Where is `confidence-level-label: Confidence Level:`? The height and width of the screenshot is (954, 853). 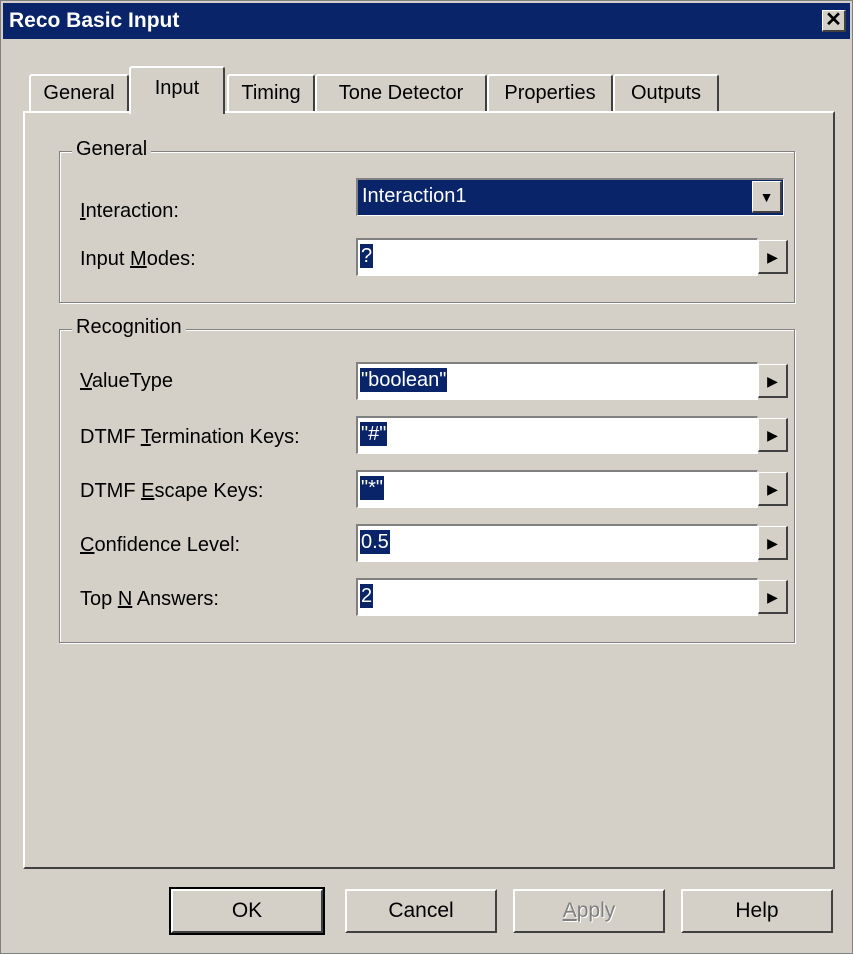
confidence-level-label: Confidence Level: is located at coordinates (160, 545).